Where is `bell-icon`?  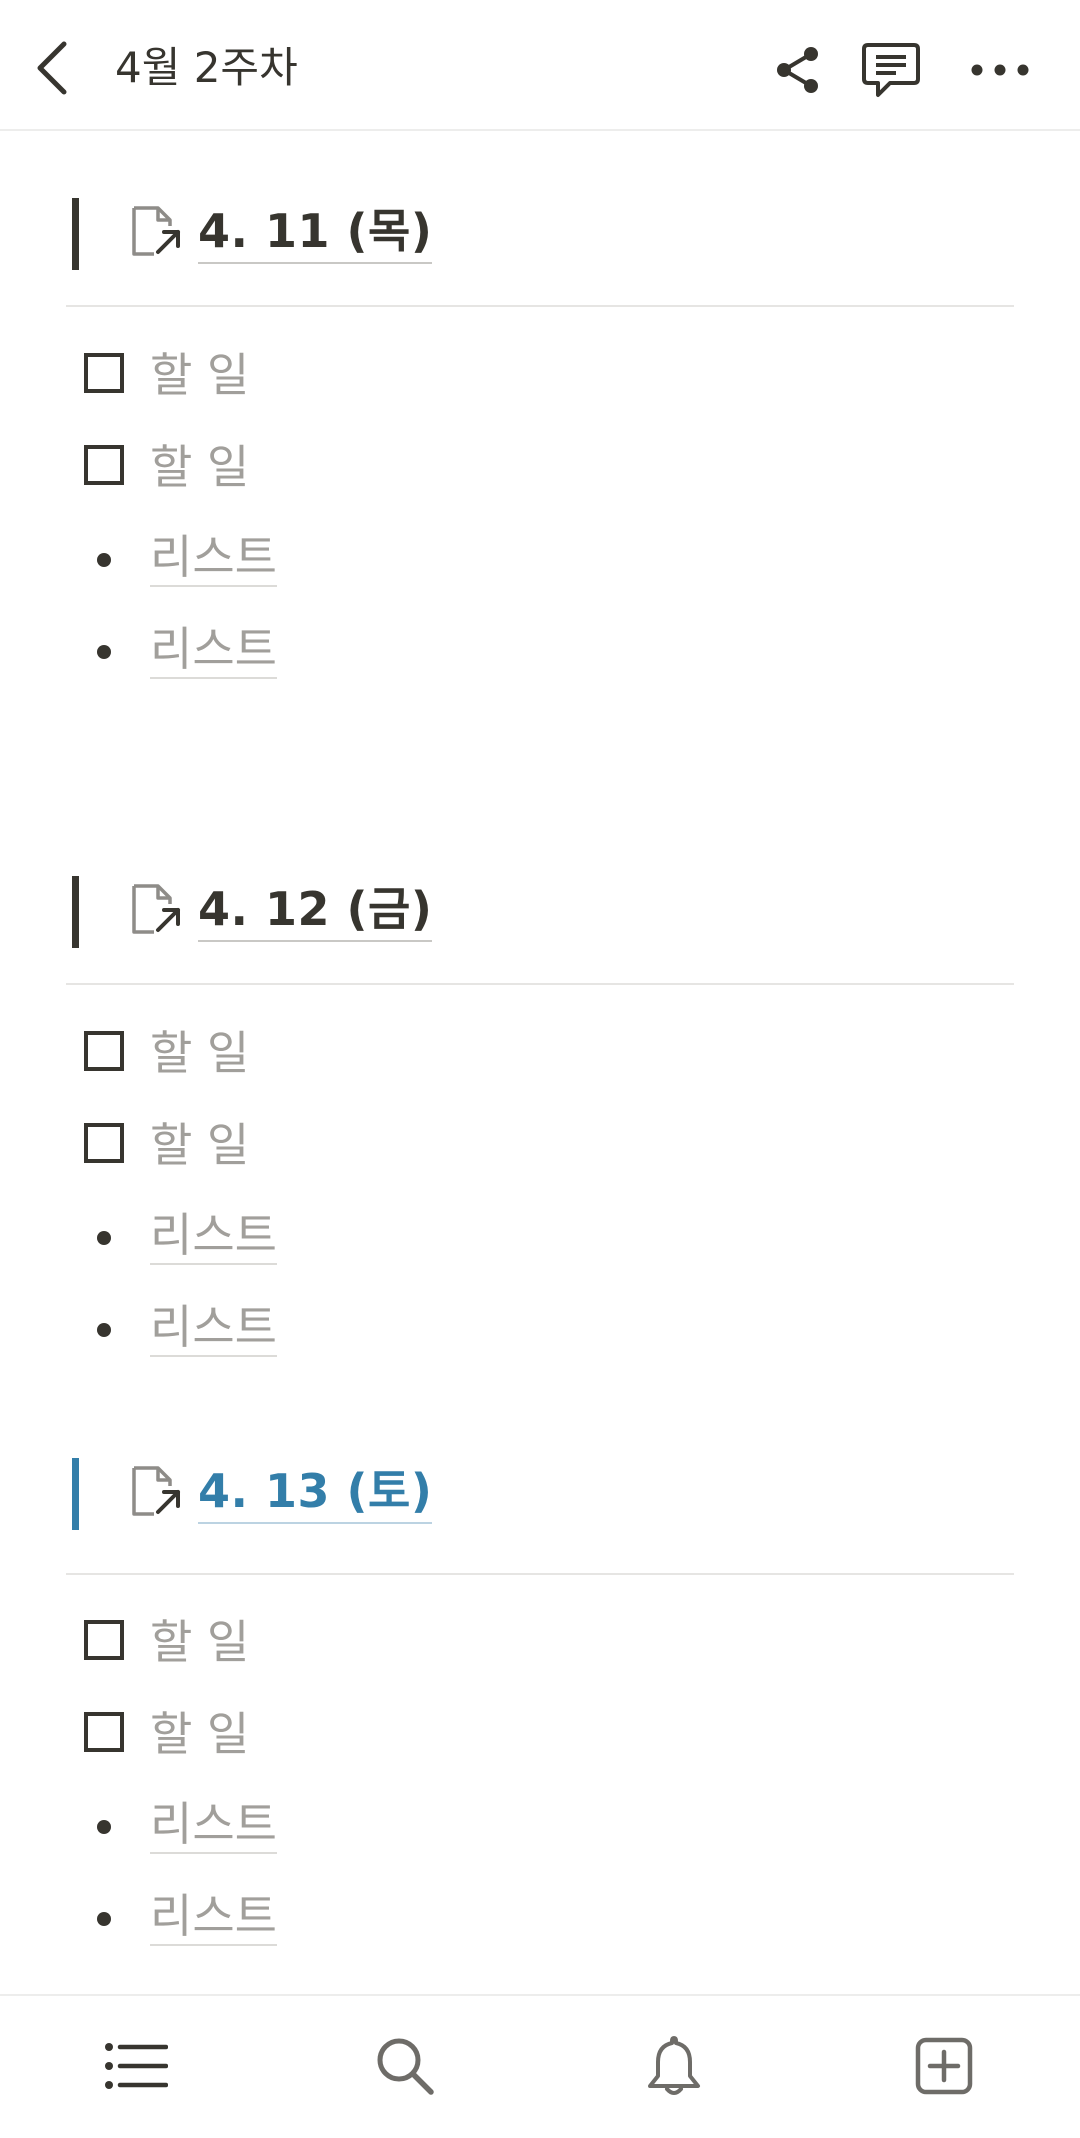 bell-icon is located at coordinates (674, 2065).